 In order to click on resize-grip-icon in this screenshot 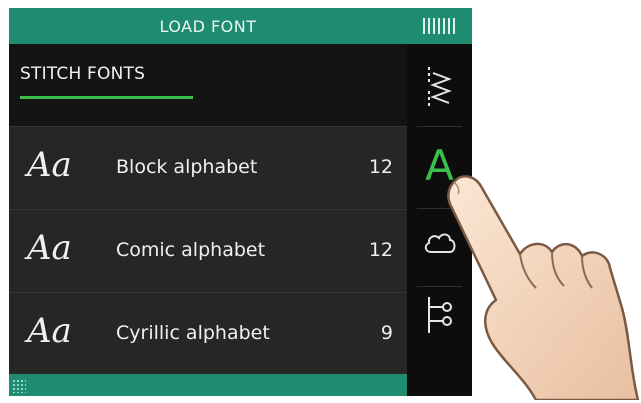, I will do `click(19, 386)`.